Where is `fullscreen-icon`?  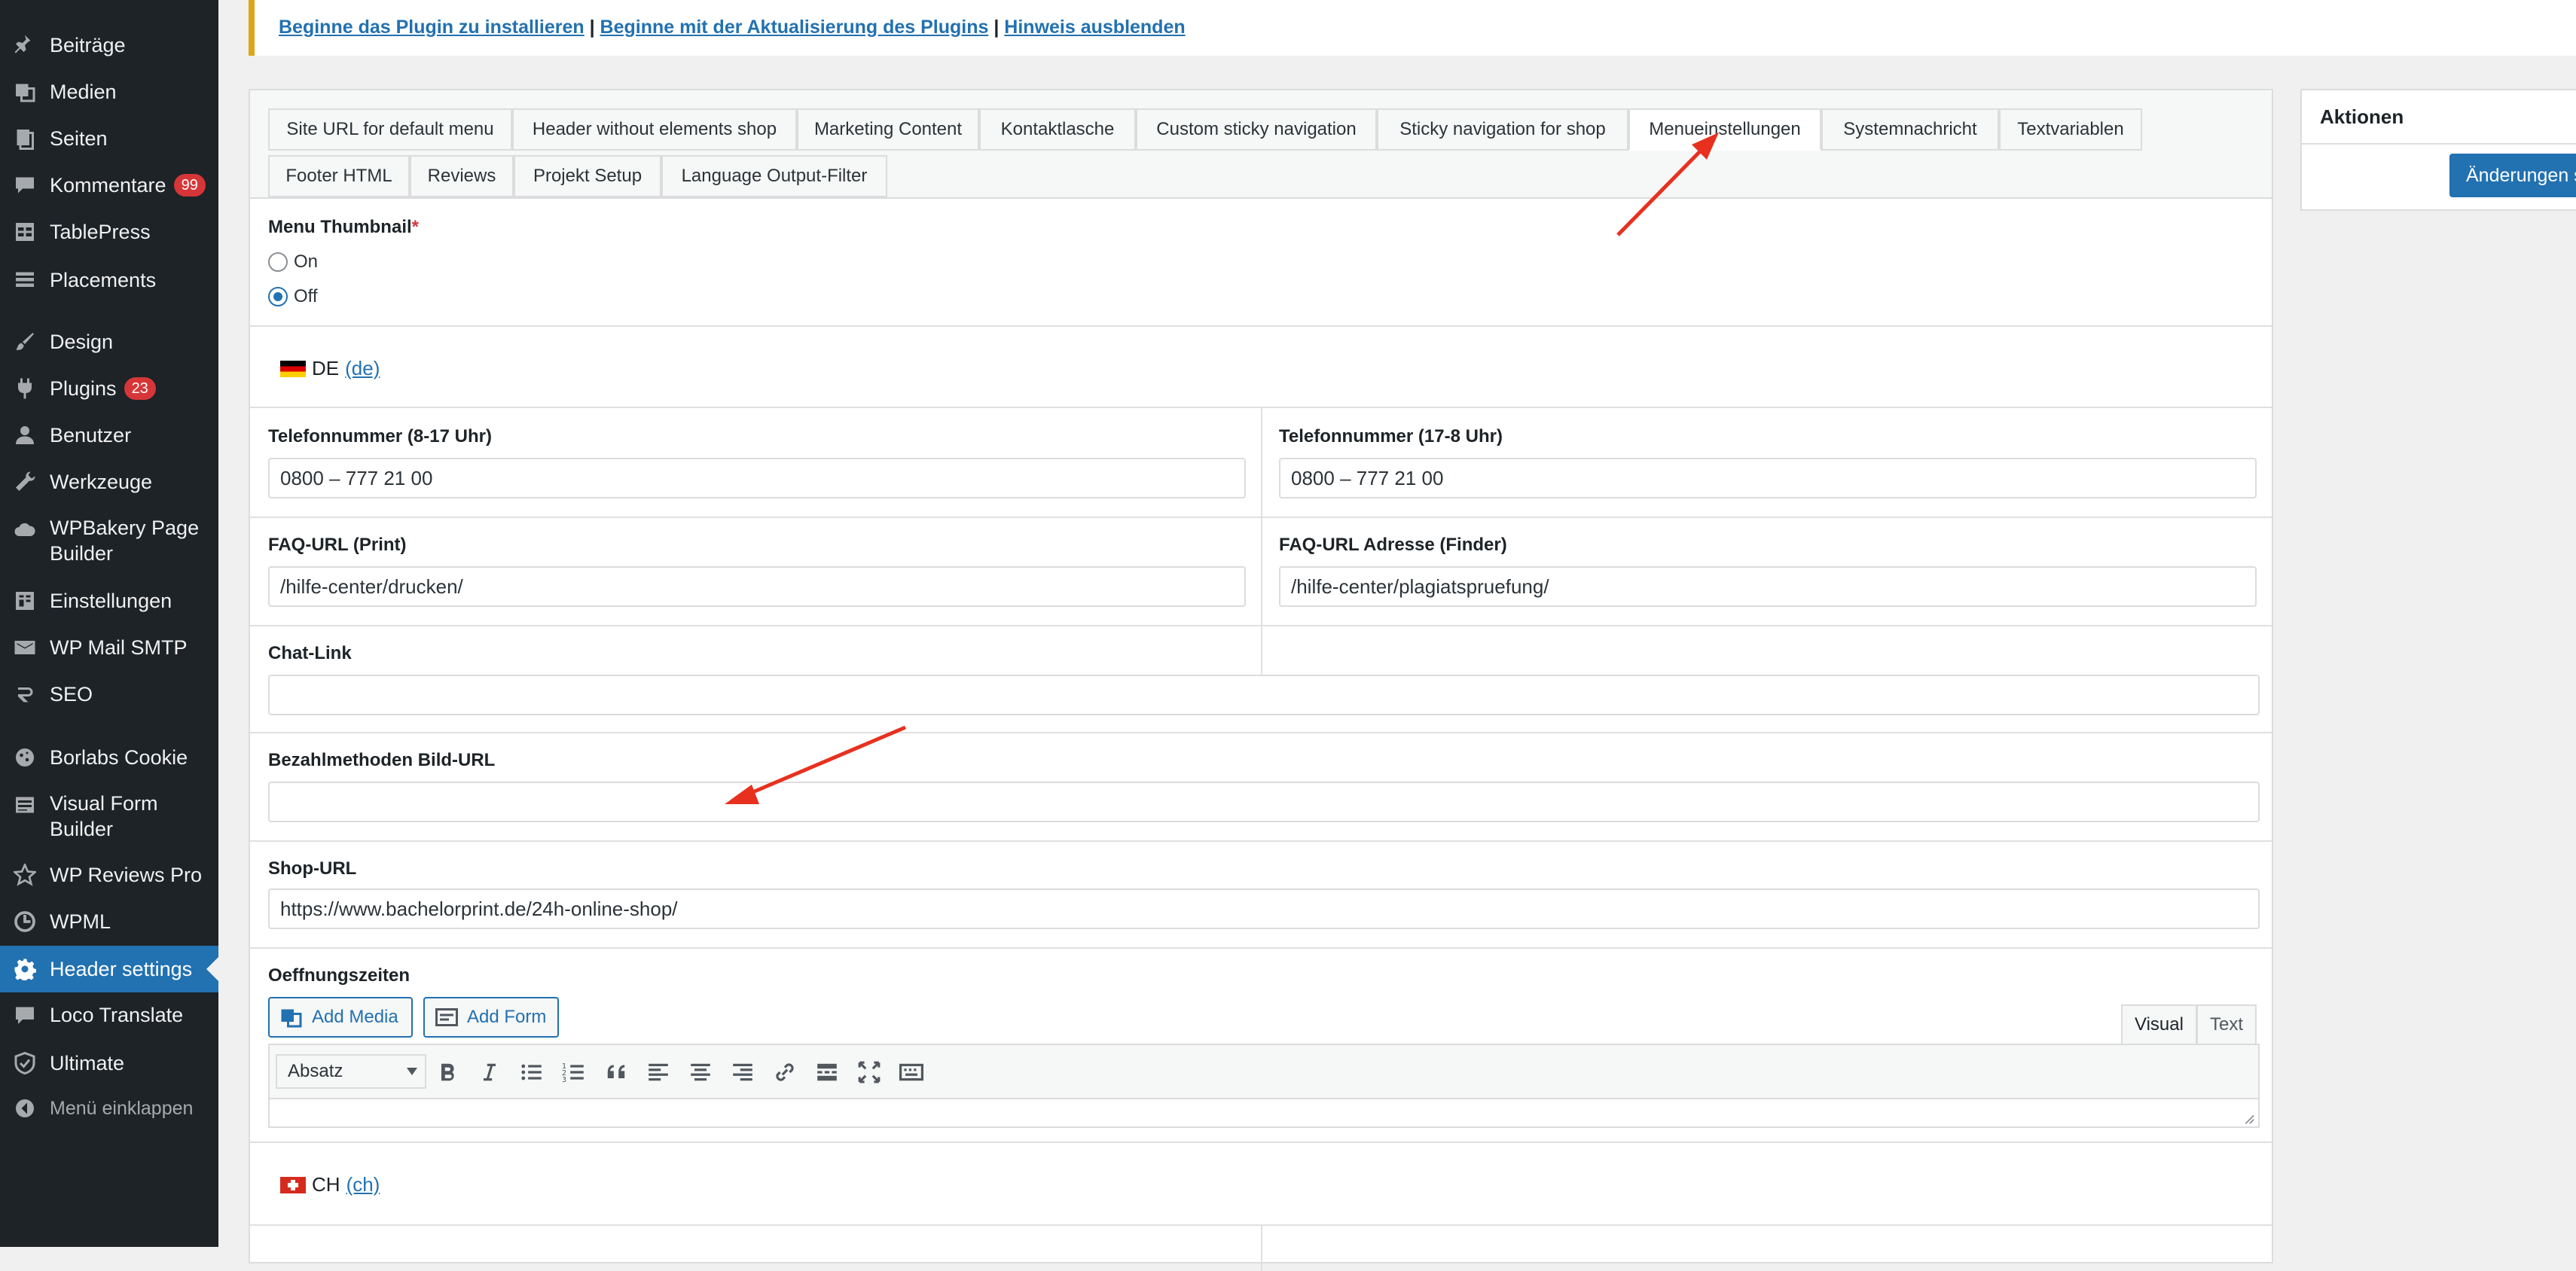
fullscreen-icon is located at coordinates (869, 1072).